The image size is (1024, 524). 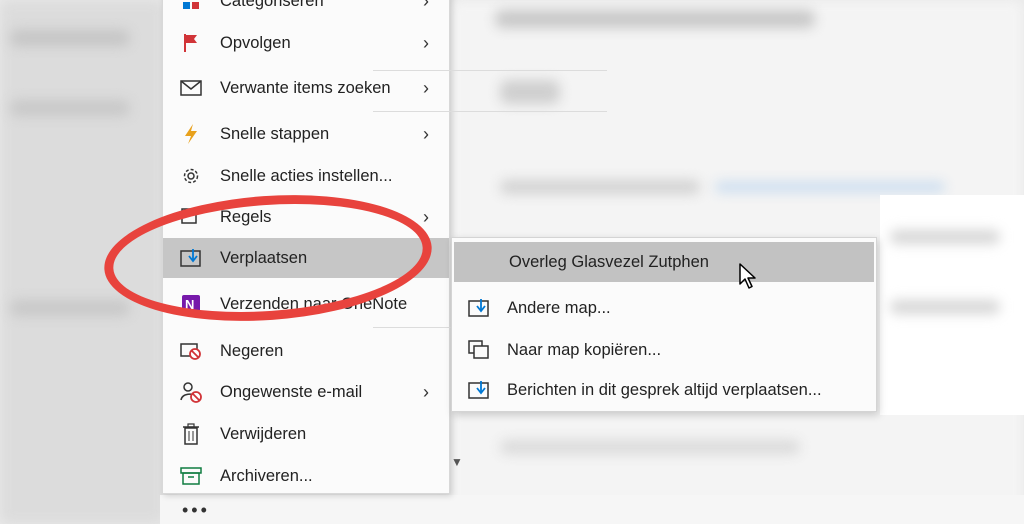 What do you see at coordinates (830, 187) in the screenshot?
I see `background-link` at bounding box center [830, 187].